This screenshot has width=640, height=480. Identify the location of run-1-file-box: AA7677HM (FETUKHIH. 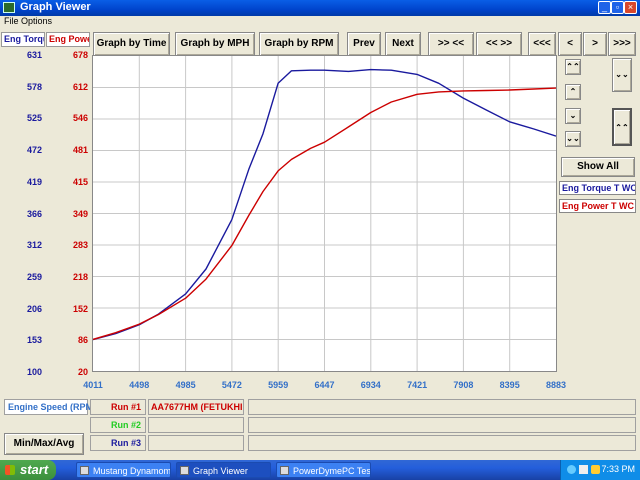
(196, 407).